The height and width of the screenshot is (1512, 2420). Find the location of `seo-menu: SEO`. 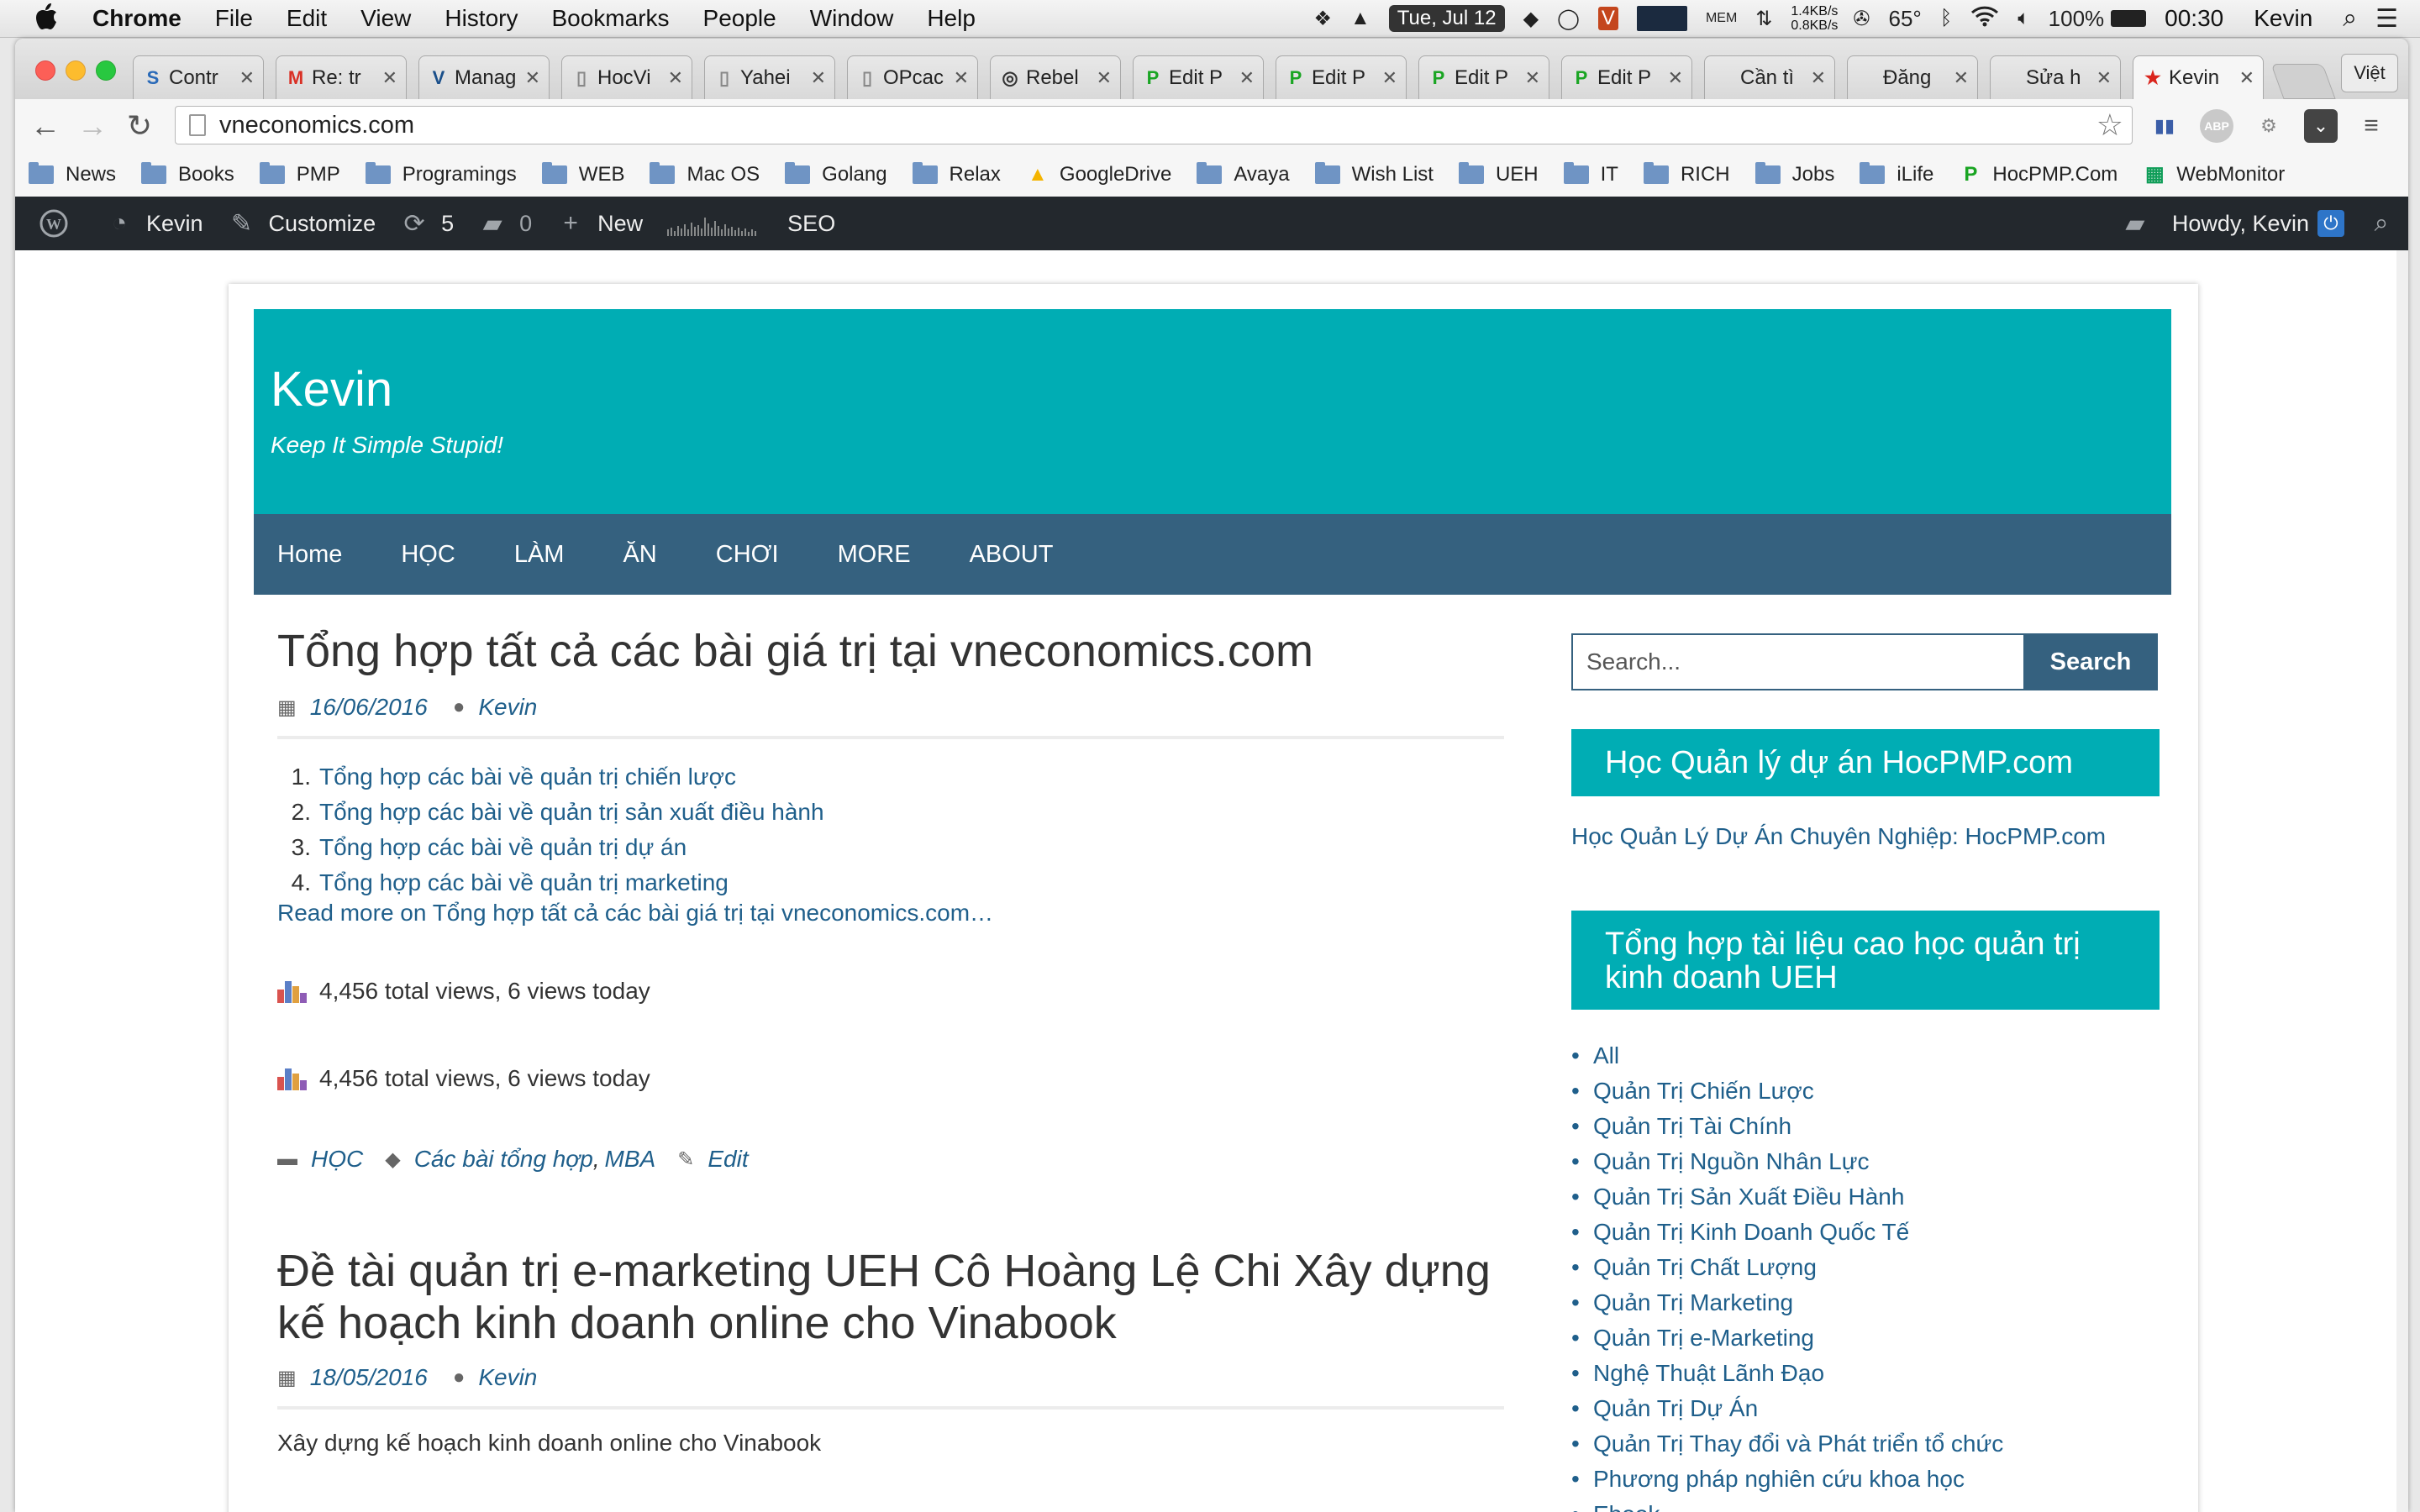

seo-menu: SEO is located at coordinates (811, 224).